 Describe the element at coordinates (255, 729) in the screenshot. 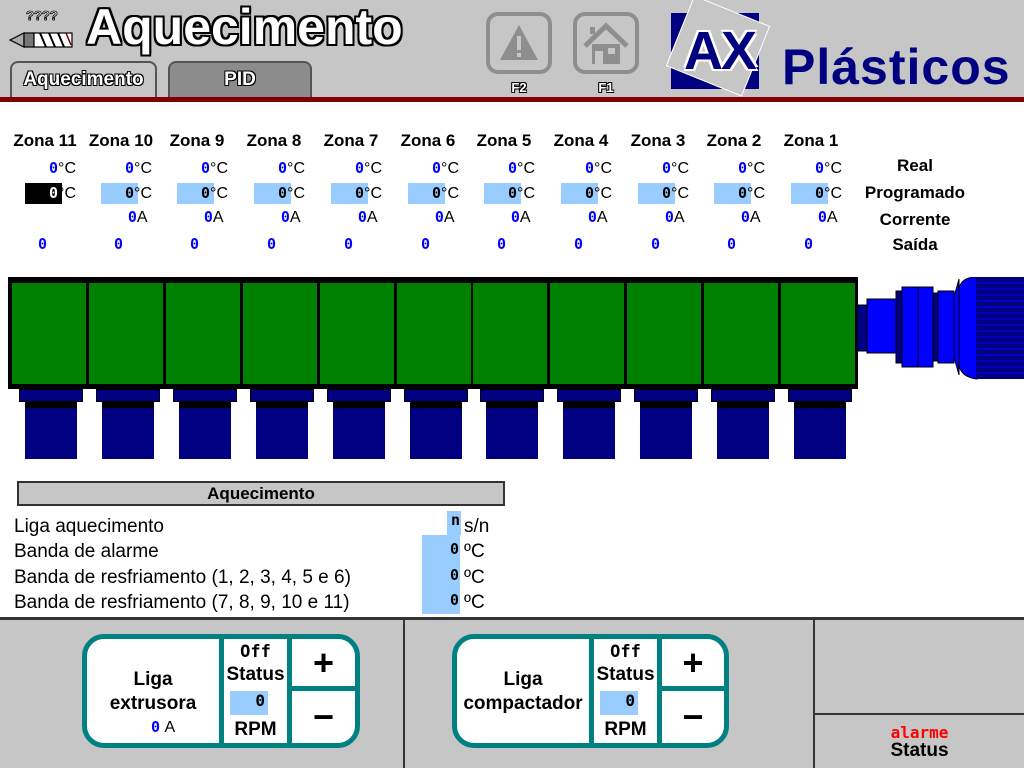

I see `extrusora-rpm-unit: RPM` at that location.